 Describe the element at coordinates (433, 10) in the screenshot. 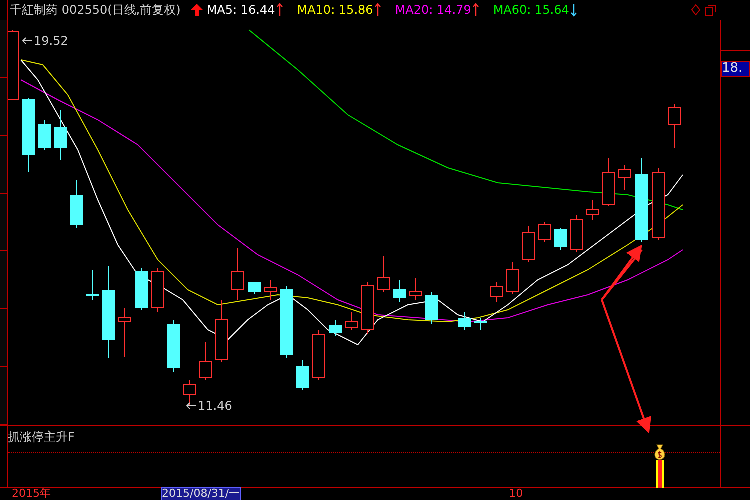

I see `moving-average-value: MA20: 14.79` at that location.